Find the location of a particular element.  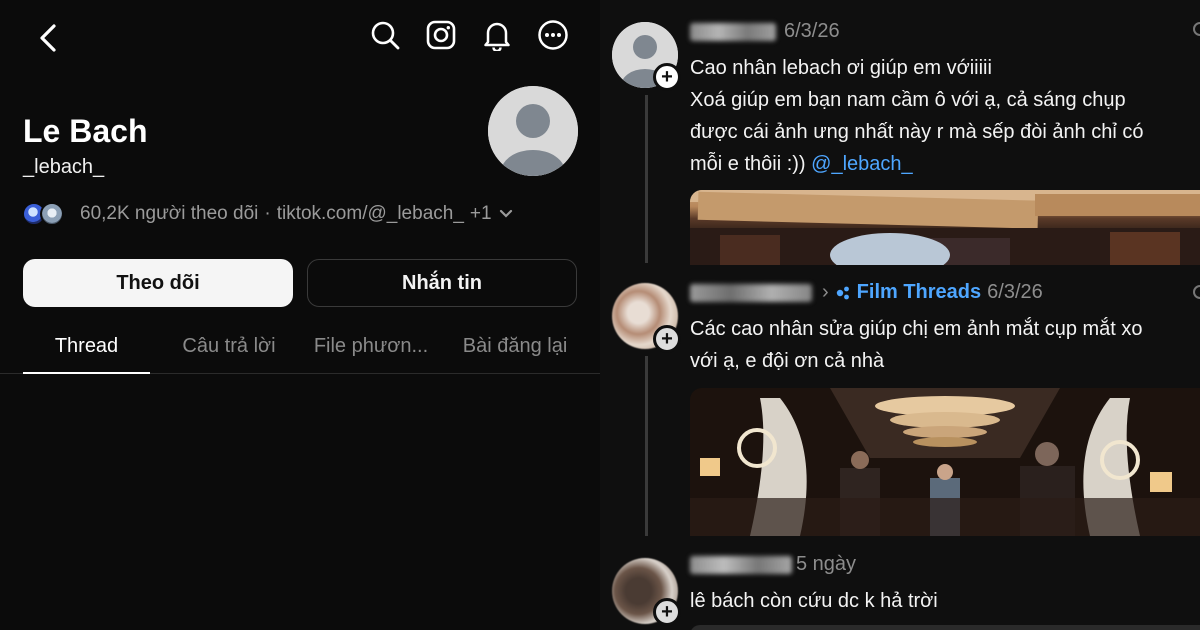

post-header: 5 ngày is located at coordinates (773, 564).